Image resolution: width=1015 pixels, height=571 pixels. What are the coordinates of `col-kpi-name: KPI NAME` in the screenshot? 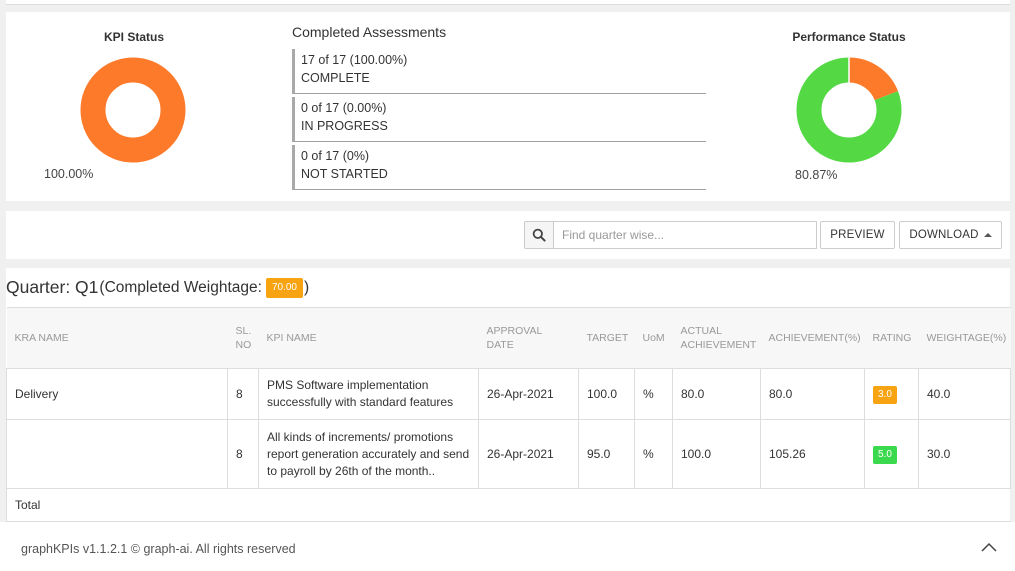 It's located at (368, 338).